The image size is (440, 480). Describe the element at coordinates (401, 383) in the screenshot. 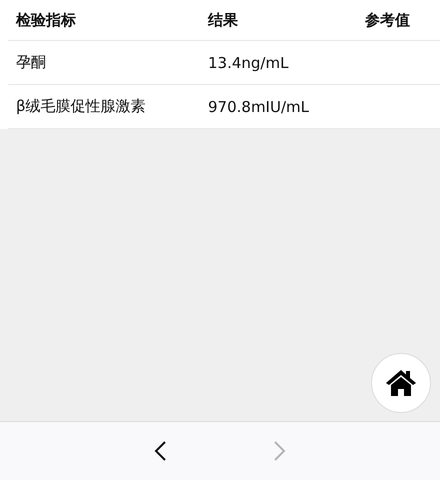

I see `home-icon` at that location.